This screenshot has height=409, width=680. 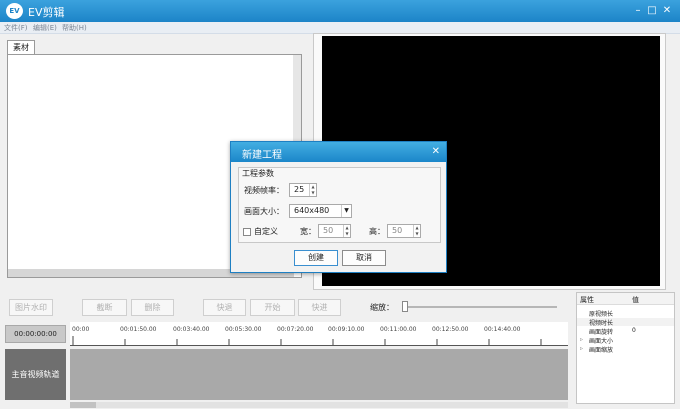 I want to click on height-label: 高：, so click(x=377, y=231).